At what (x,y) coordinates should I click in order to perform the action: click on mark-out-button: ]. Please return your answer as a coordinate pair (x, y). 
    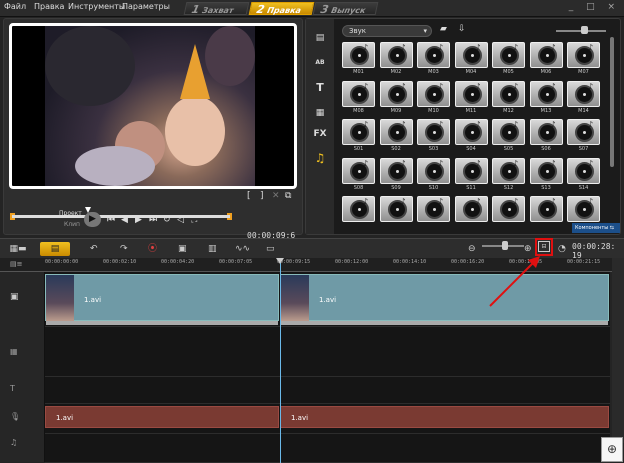
    Looking at the image, I should click on (262, 196).